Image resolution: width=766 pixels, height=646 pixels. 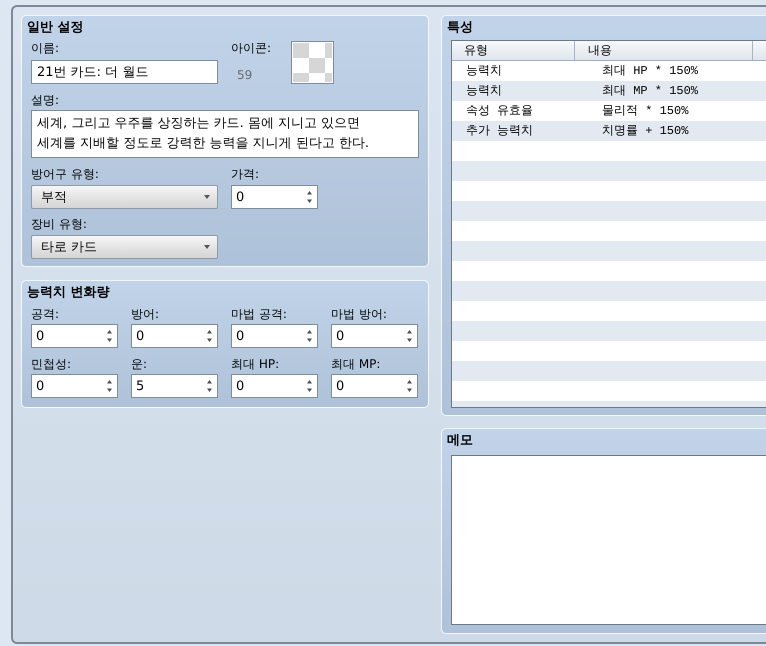 What do you see at coordinates (645, 131) in the screenshot?
I see `list-cell-text: 치명률 + 150%` at bounding box center [645, 131].